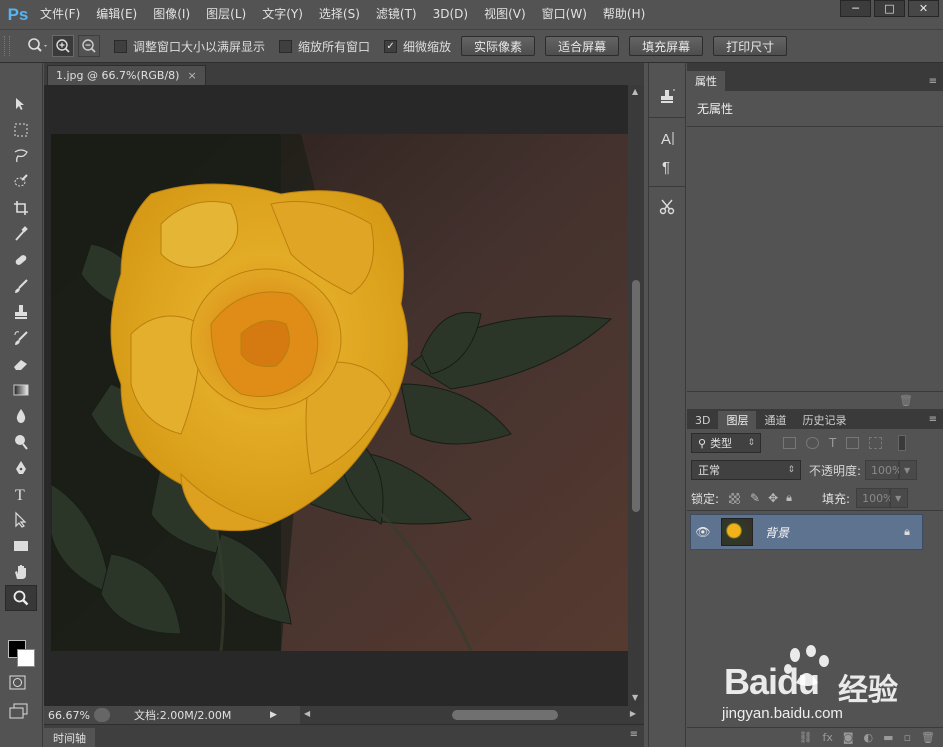 The width and height of the screenshot is (943, 747). I want to click on lasso-tool, so click(21, 156).